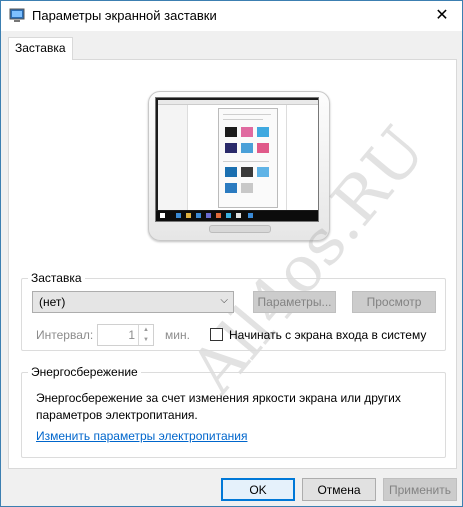 The width and height of the screenshot is (463, 507). What do you see at coordinates (240, 229) in the screenshot?
I see `monitor-stand` at bounding box center [240, 229].